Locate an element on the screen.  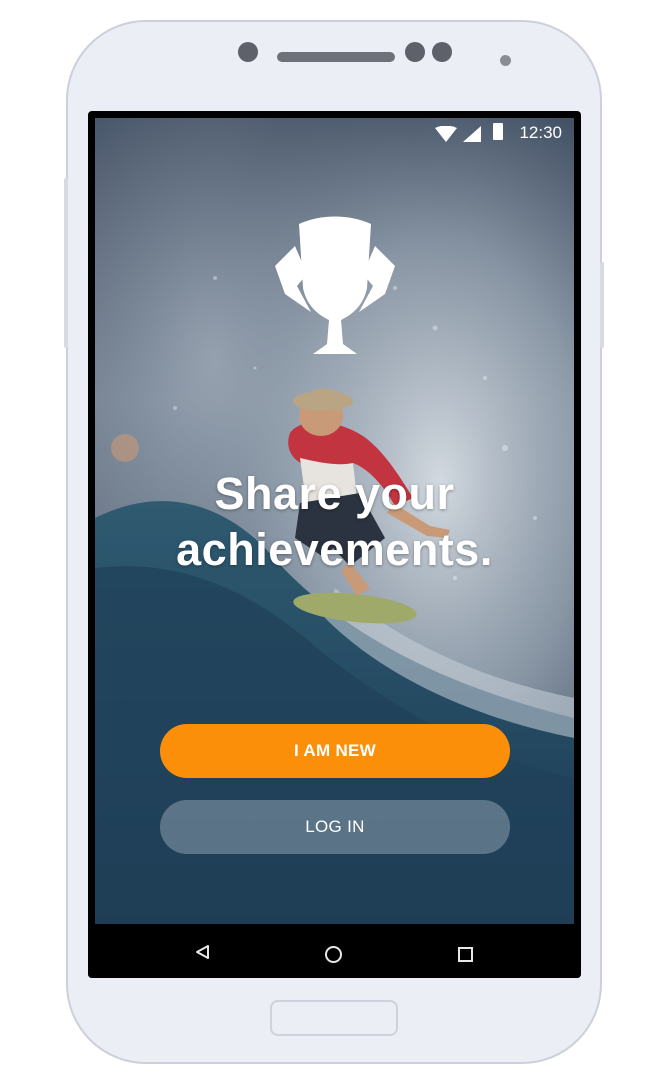
wifi-icon is located at coordinates (446, 134).